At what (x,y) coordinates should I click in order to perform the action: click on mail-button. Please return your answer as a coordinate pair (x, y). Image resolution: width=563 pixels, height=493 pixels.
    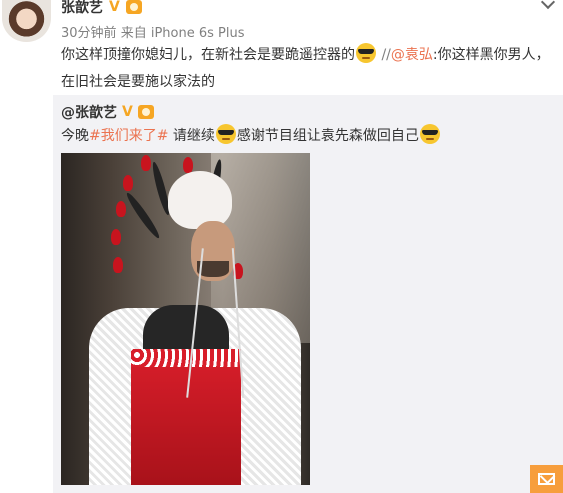
    Looking at the image, I should click on (546, 479).